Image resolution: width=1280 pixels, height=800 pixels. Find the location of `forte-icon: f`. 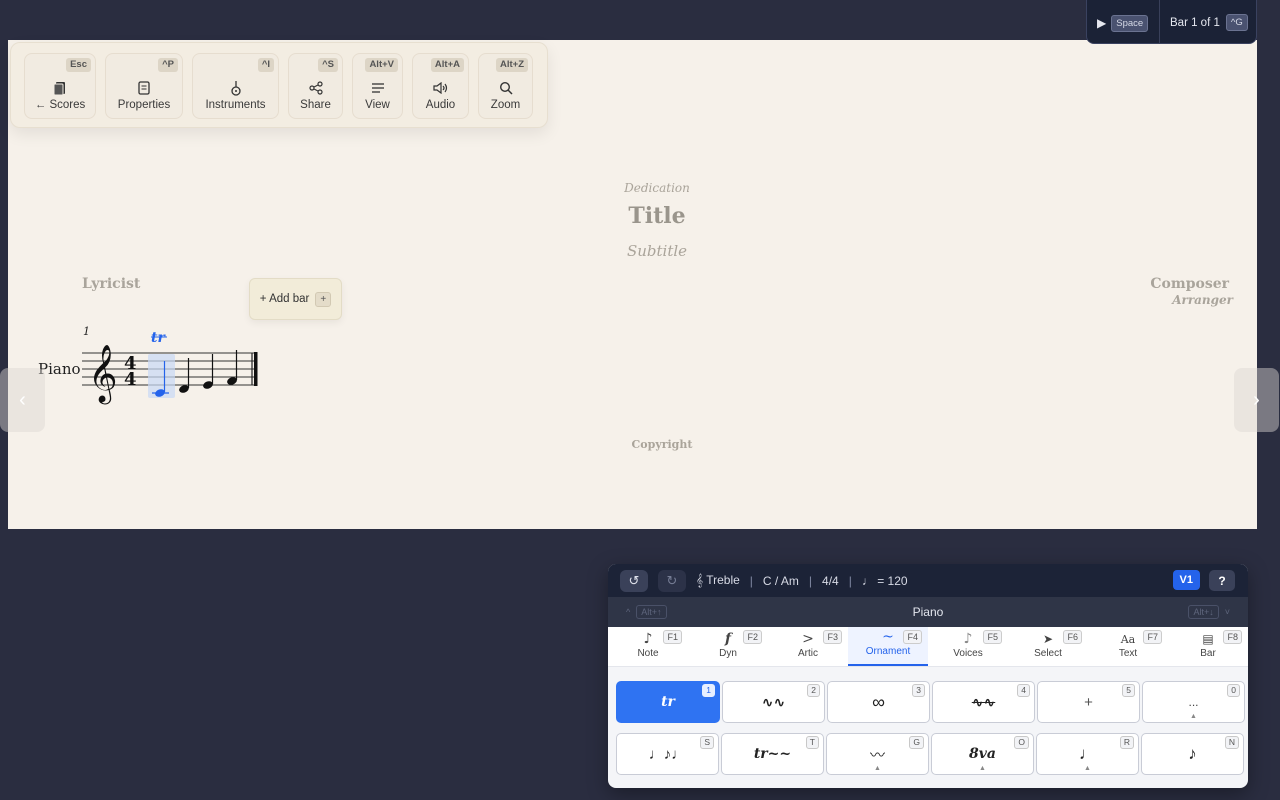

forte-icon: f is located at coordinates (728, 639).